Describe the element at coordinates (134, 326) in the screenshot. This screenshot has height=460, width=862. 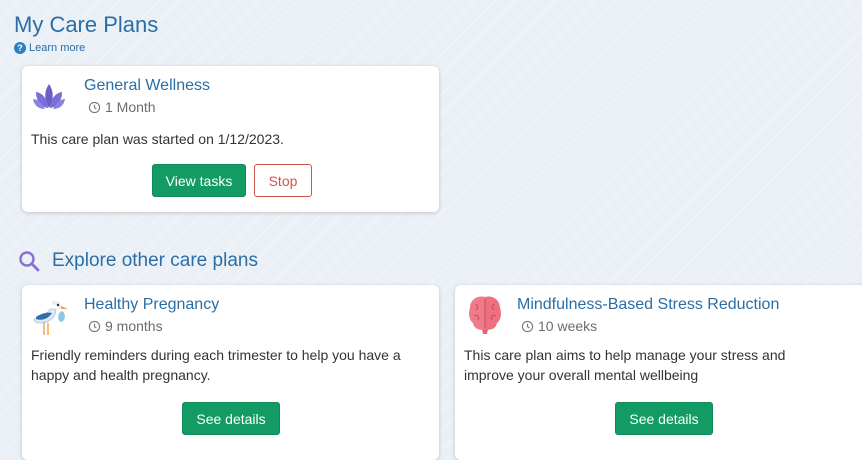
I see `duration-label: 9 months` at that location.